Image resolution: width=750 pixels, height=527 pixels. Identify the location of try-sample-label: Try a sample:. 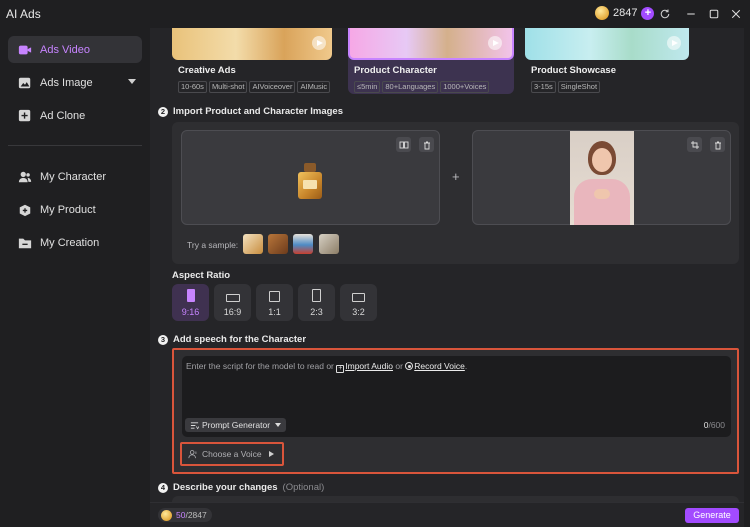
(213, 245).